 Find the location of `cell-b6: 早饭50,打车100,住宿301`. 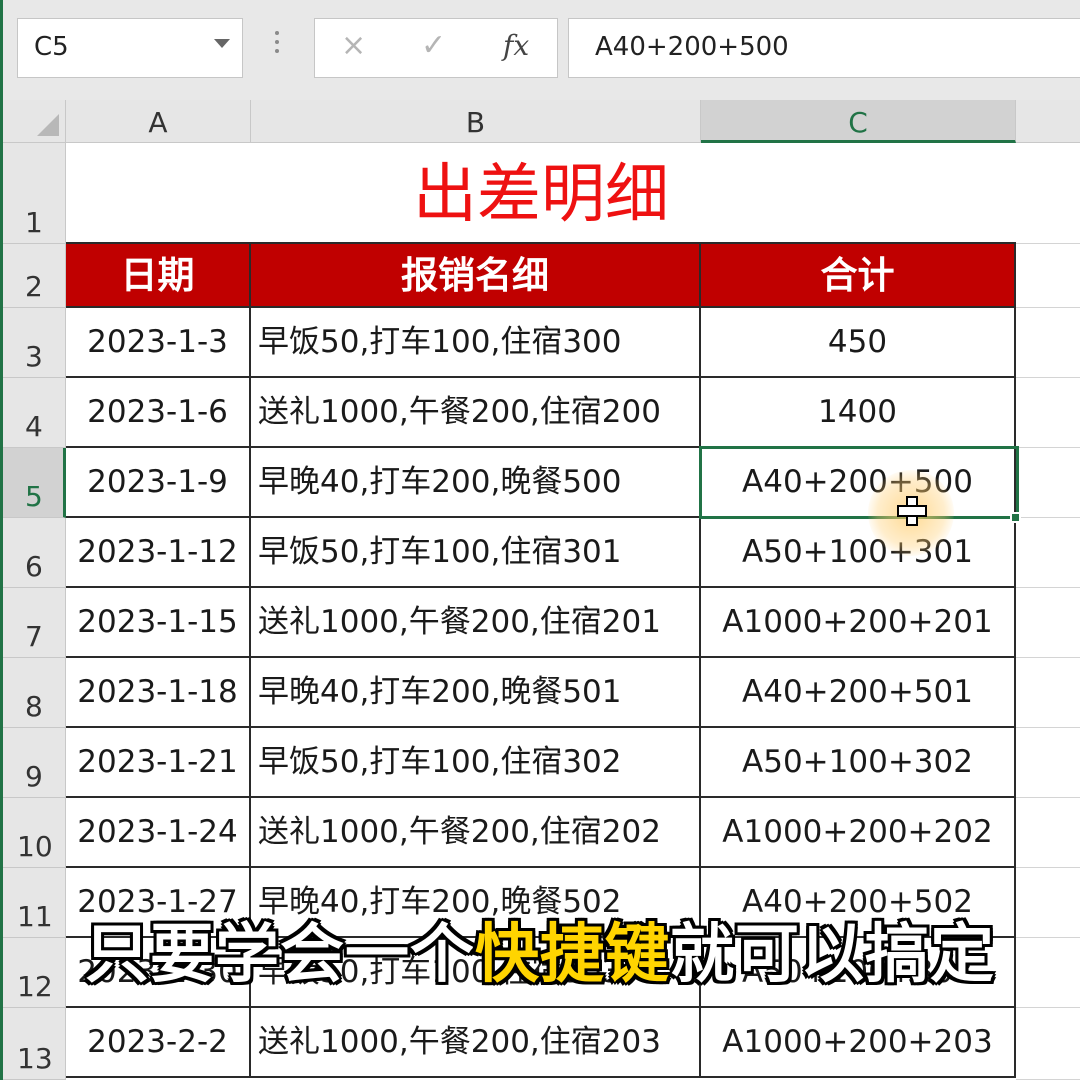

cell-b6: 早饭50,打车100,住宿301 is located at coordinates (476, 553).